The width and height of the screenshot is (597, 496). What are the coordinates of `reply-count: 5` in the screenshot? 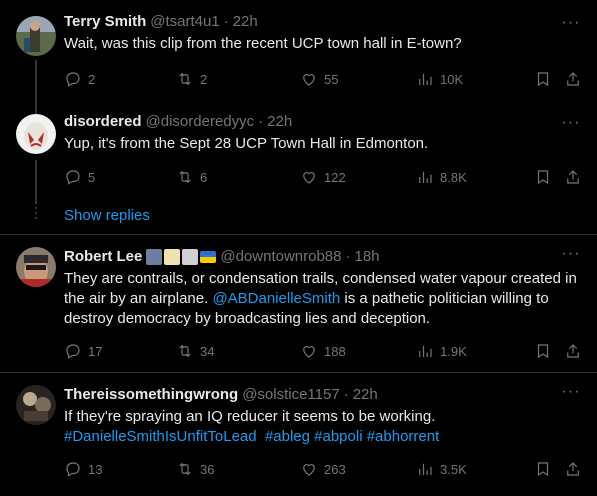 It's located at (92, 177).